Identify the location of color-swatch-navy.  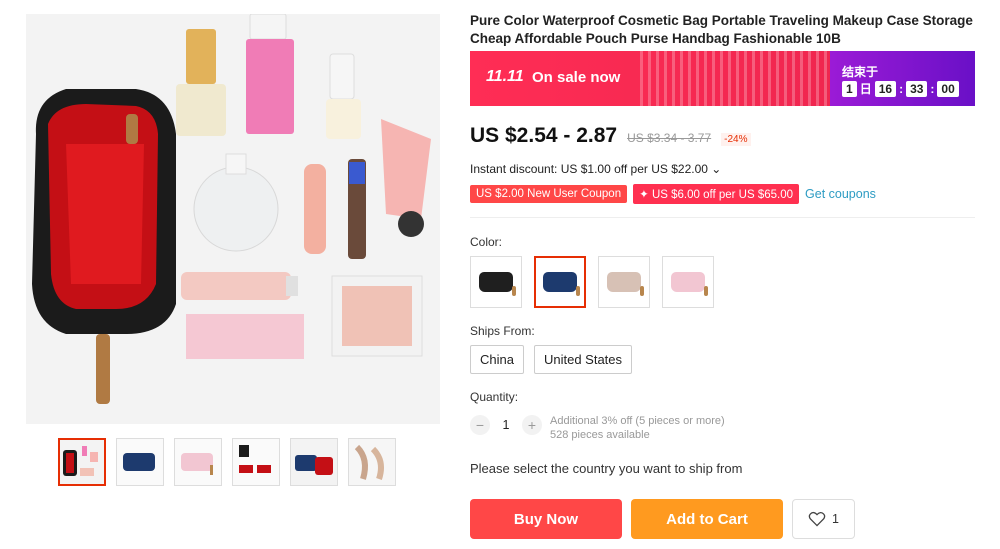
(560, 282).